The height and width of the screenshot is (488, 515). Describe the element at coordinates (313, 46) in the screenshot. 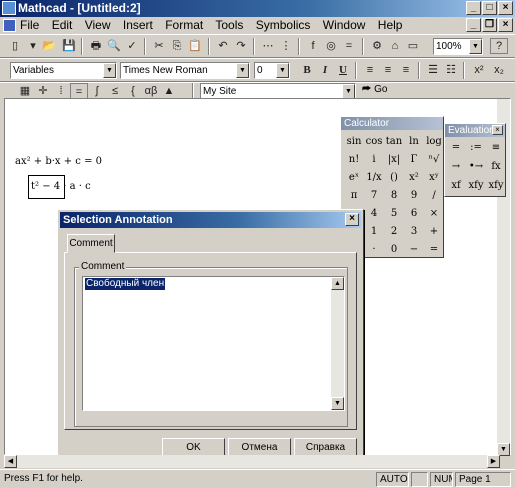

I see `insert-function-icon: f` at that location.